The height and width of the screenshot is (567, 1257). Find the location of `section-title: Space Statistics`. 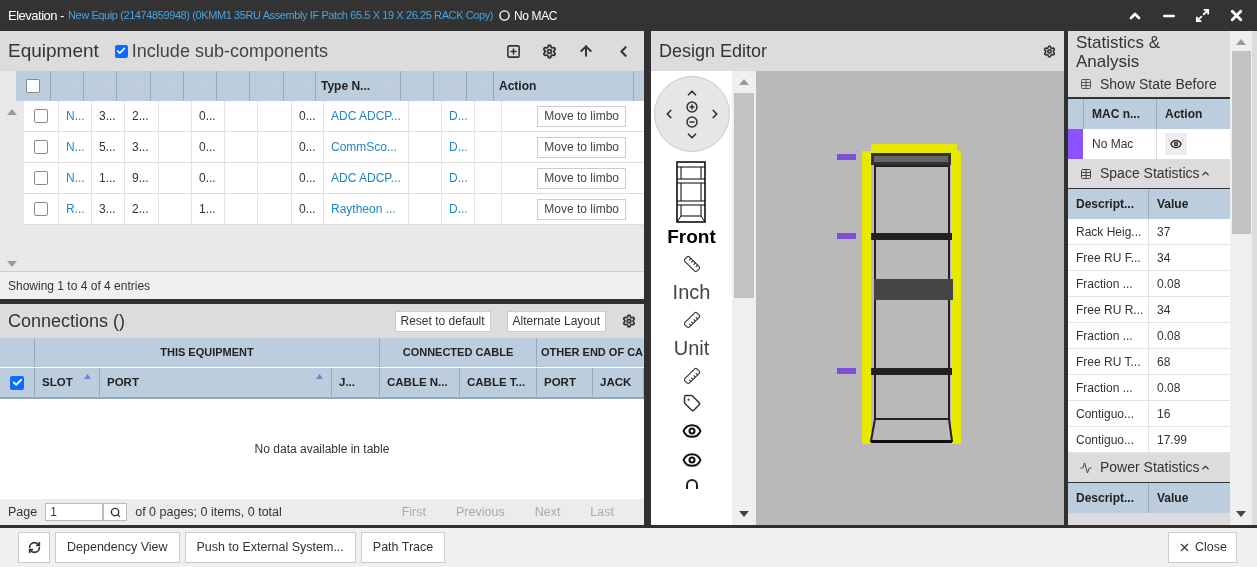

section-title: Space Statistics is located at coordinates (1150, 173).